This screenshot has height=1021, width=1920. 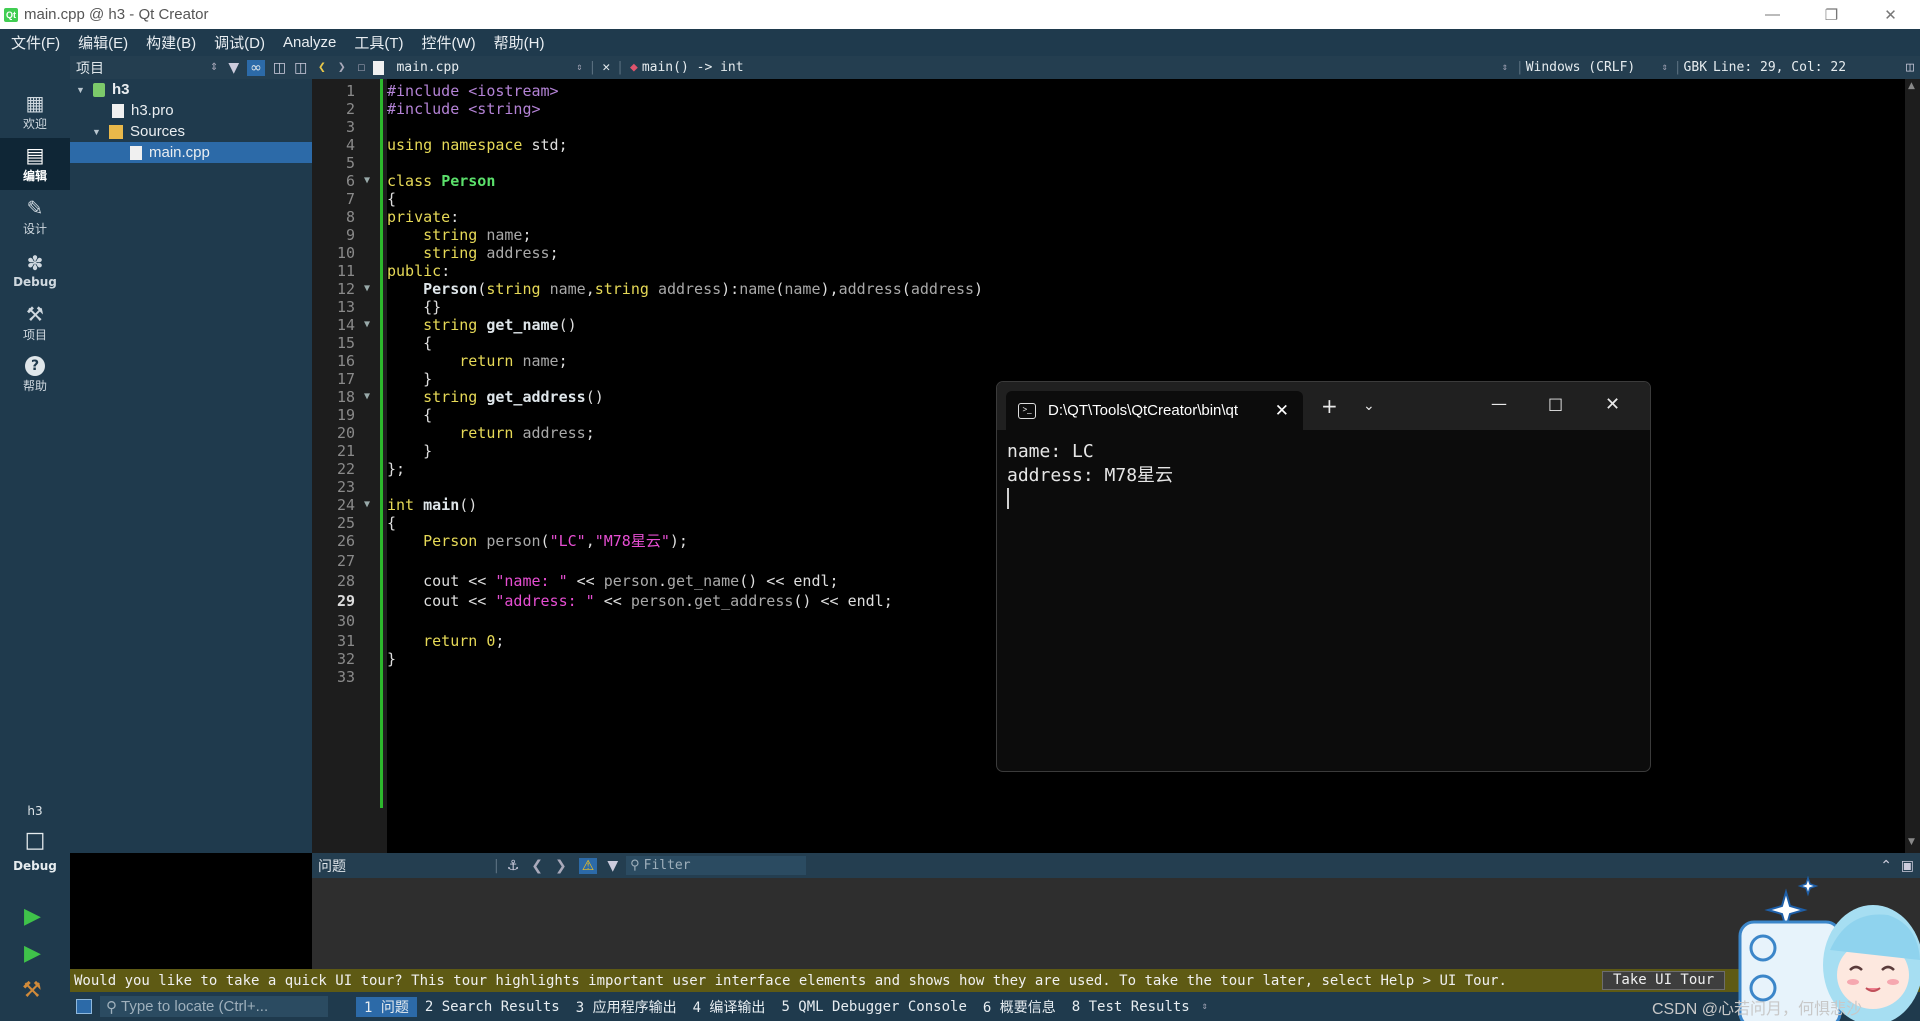 What do you see at coordinates (1772, 14) in the screenshot?
I see `minimize-button: —` at bounding box center [1772, 14].